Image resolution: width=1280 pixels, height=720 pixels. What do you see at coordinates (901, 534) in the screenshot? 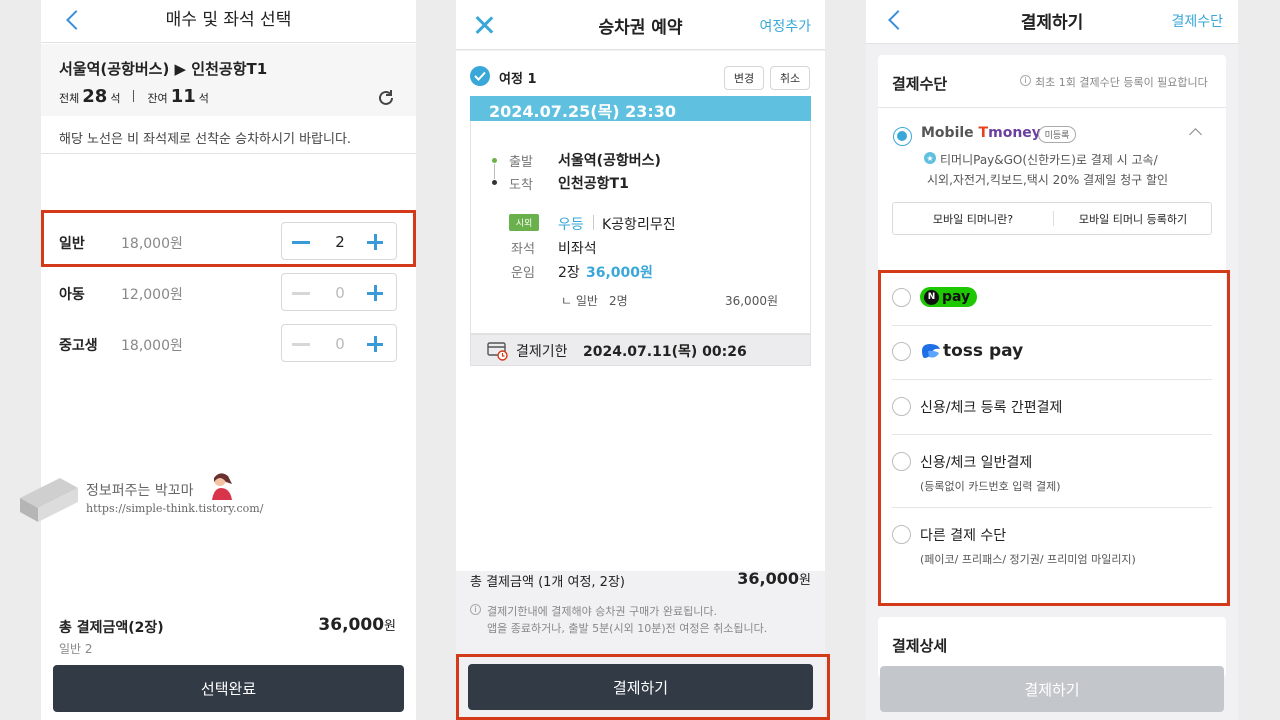
I see `other-method-radio` at bounding box center [901, 534].